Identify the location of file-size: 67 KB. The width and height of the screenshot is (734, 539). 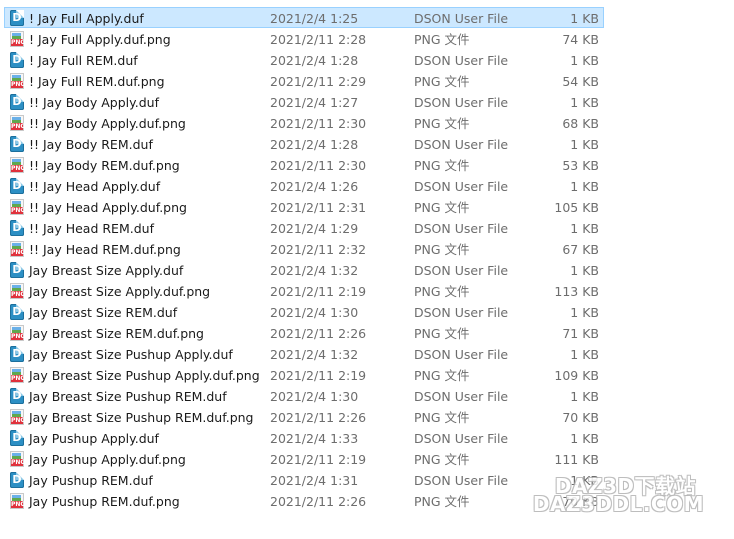
(580, 249).